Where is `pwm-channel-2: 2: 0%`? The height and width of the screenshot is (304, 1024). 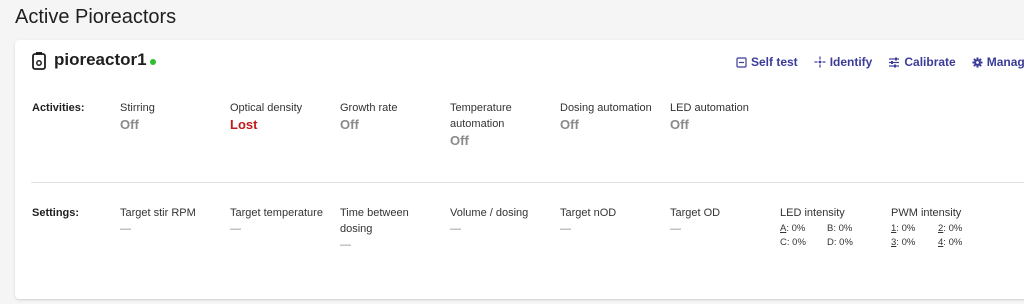
pwm-channel-2: 2: 0% is located at coordinates (950, 228).